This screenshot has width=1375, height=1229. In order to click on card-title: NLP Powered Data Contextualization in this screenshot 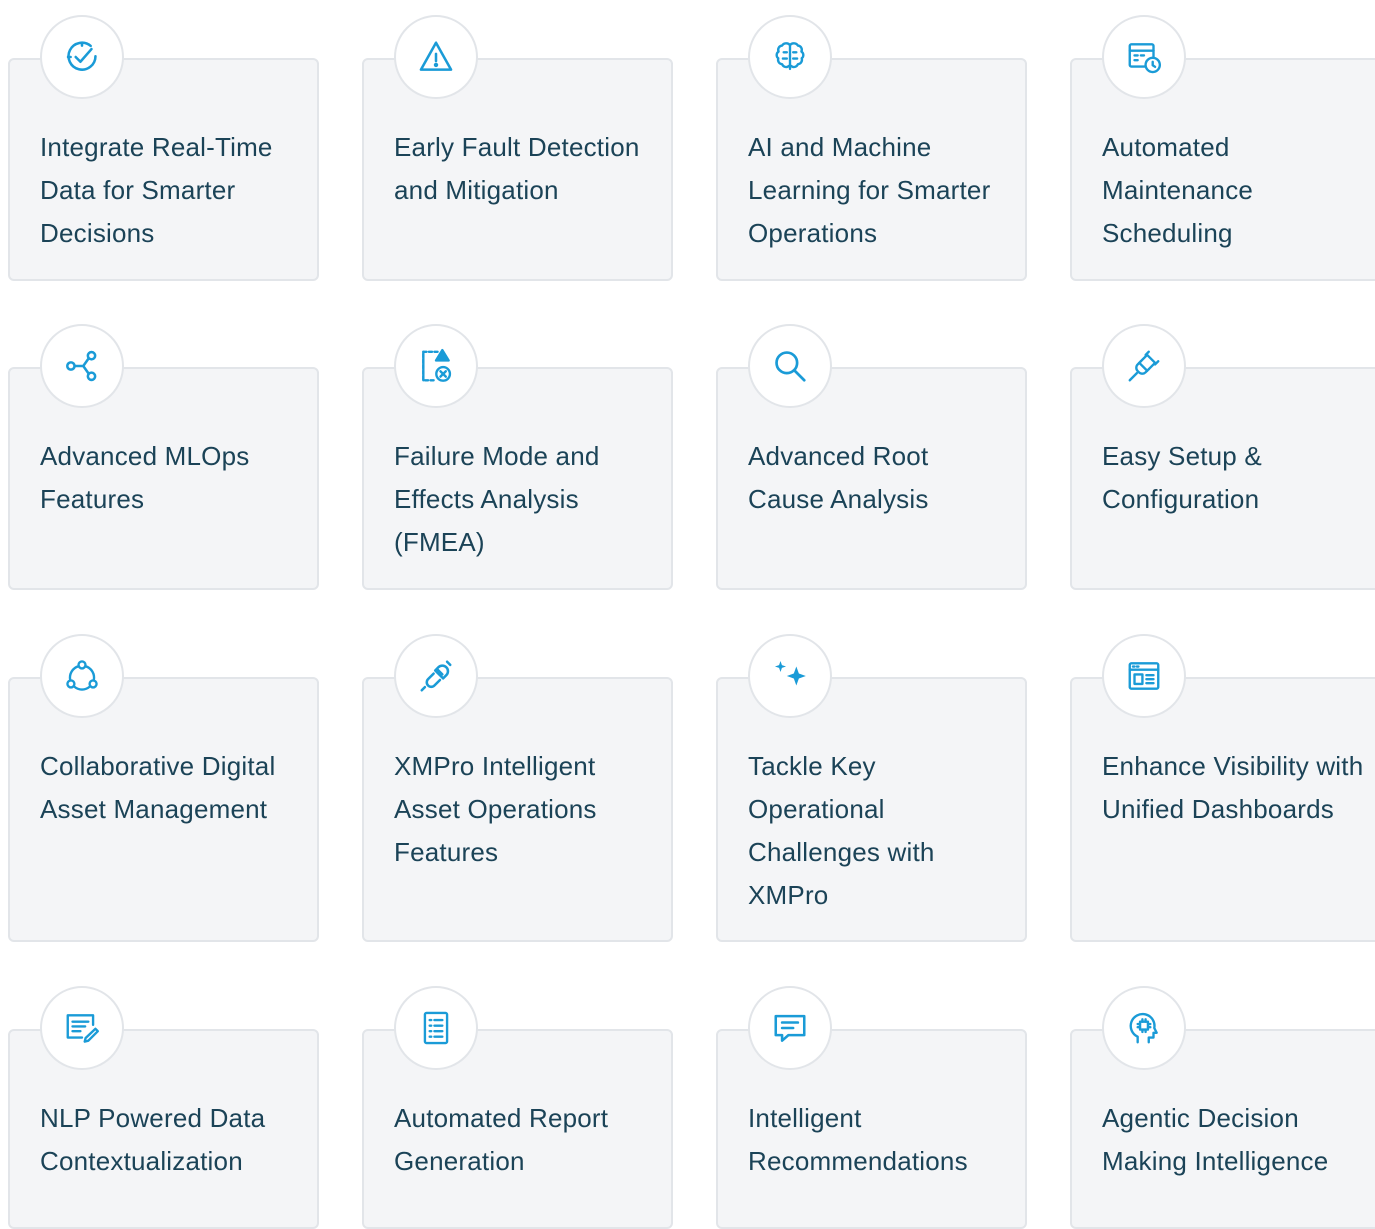, I will do `click(153, 1139)`.